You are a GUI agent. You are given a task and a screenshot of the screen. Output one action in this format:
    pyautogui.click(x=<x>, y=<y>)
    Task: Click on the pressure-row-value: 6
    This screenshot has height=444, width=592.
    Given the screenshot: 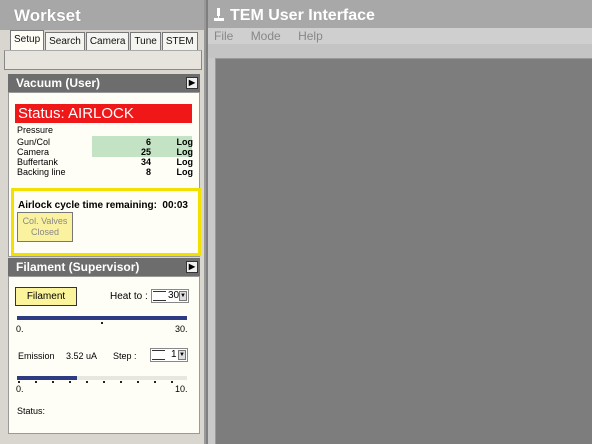 What is the action you would take?
    pyautogui.click(x=148, y=142)
    